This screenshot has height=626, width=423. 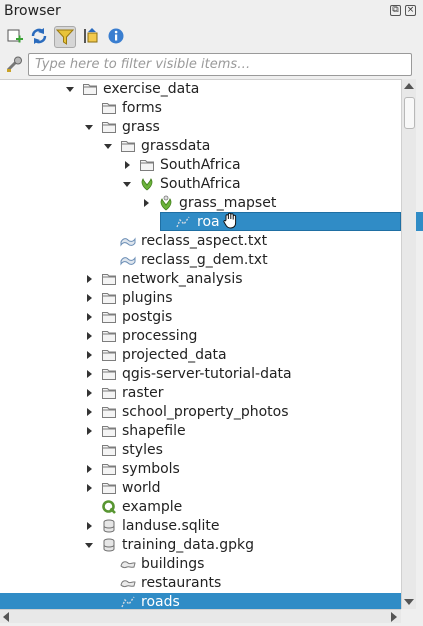 I want to click on tree-row: exercise_data, so click(x=200, y=89).